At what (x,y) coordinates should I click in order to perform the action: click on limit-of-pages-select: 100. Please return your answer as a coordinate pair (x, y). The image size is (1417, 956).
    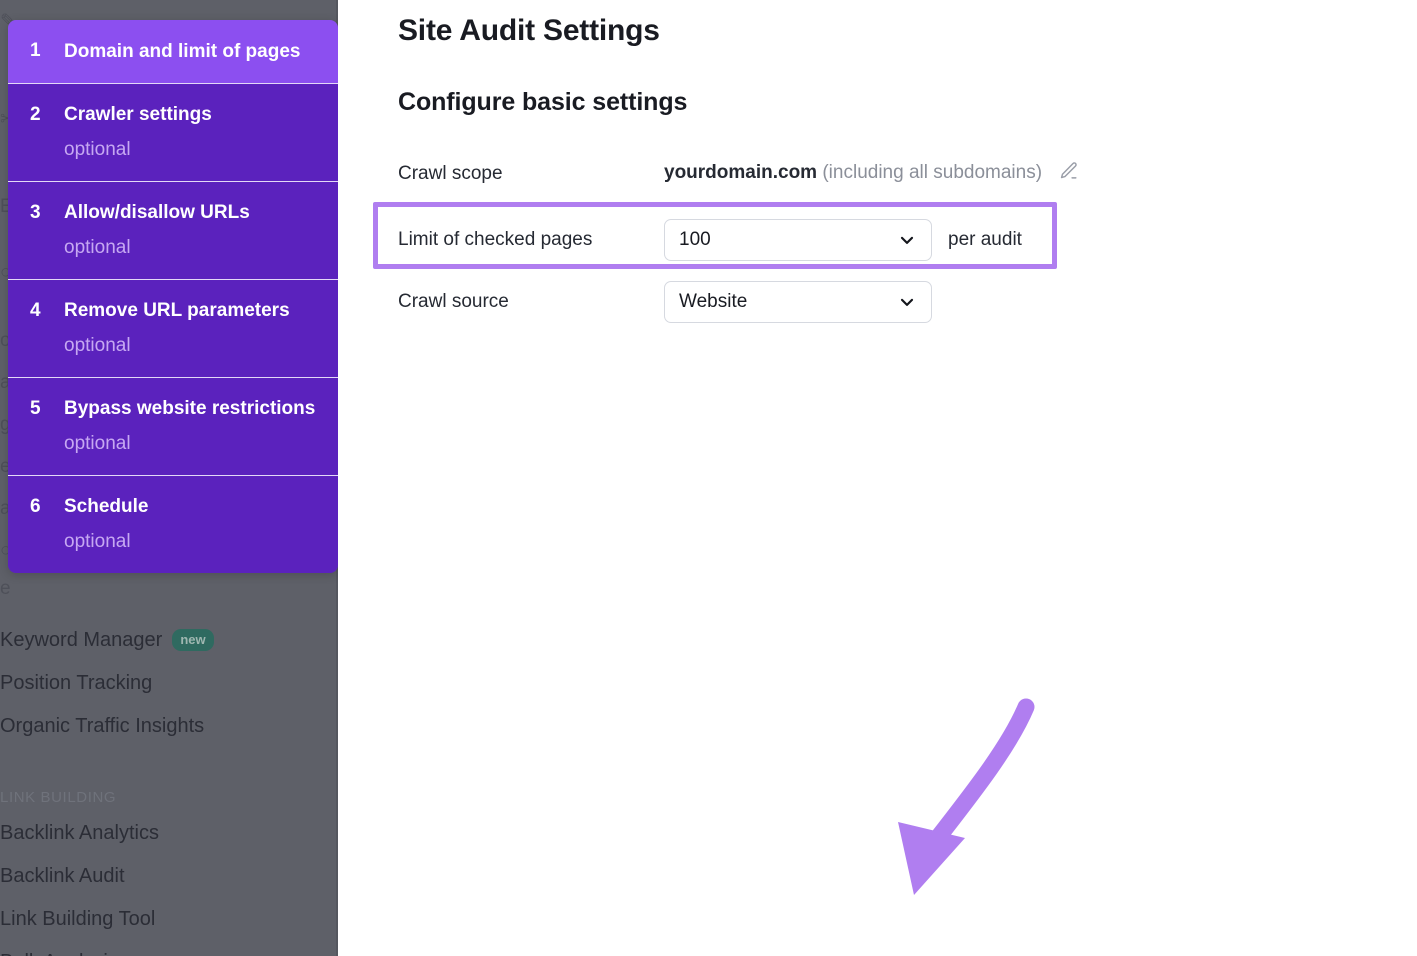
    Looking at the image, I should click on (798, 240).